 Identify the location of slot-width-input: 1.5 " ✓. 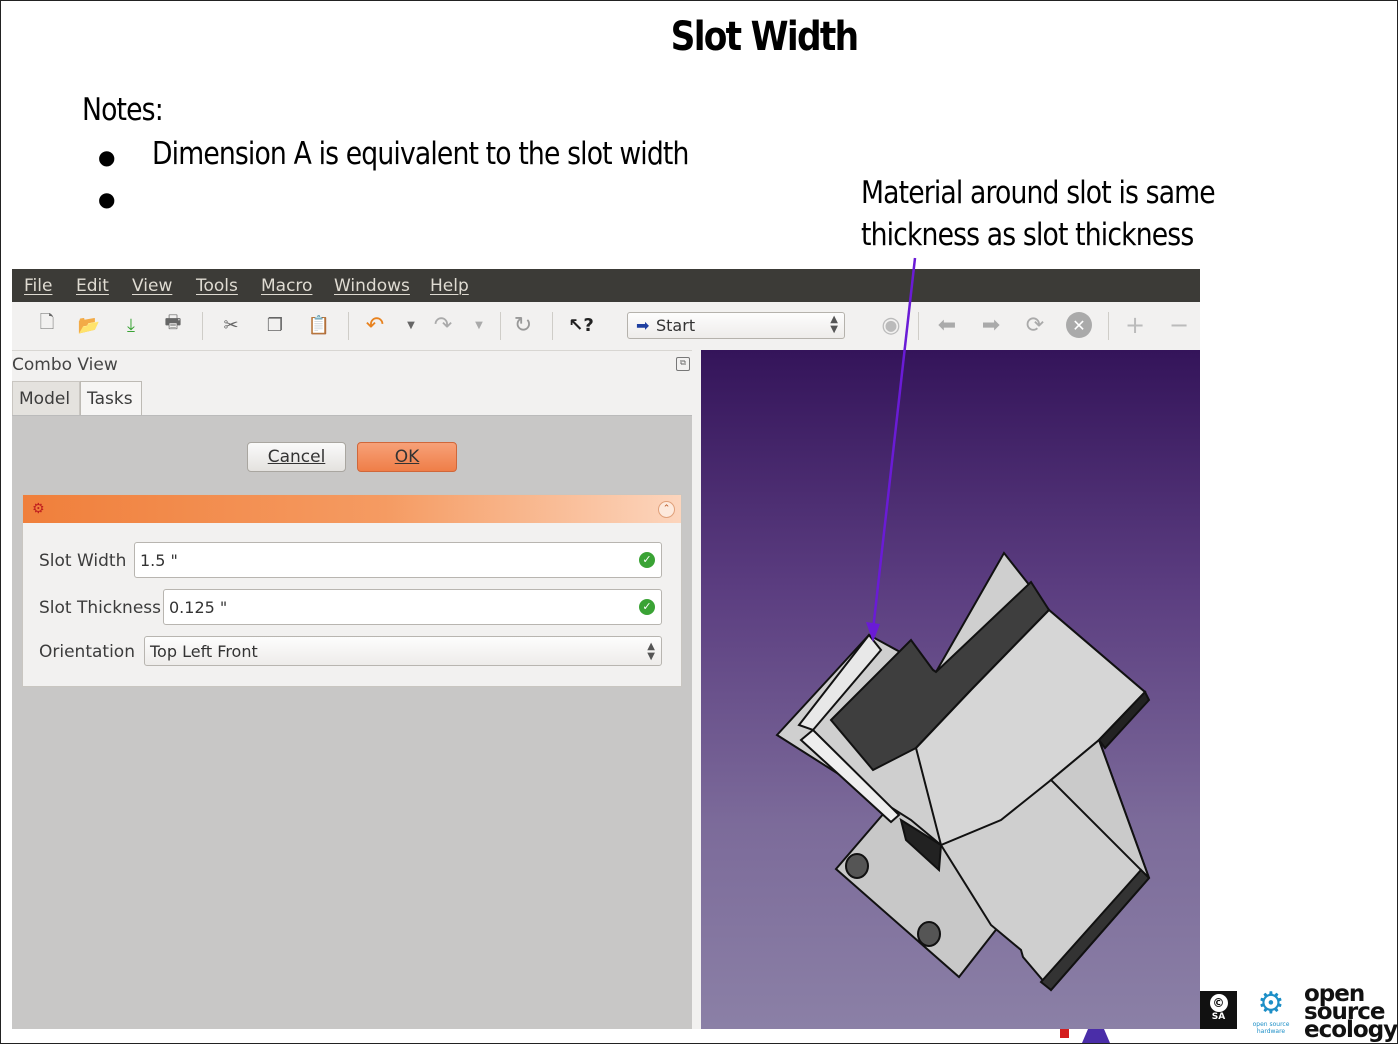
(398, 560).